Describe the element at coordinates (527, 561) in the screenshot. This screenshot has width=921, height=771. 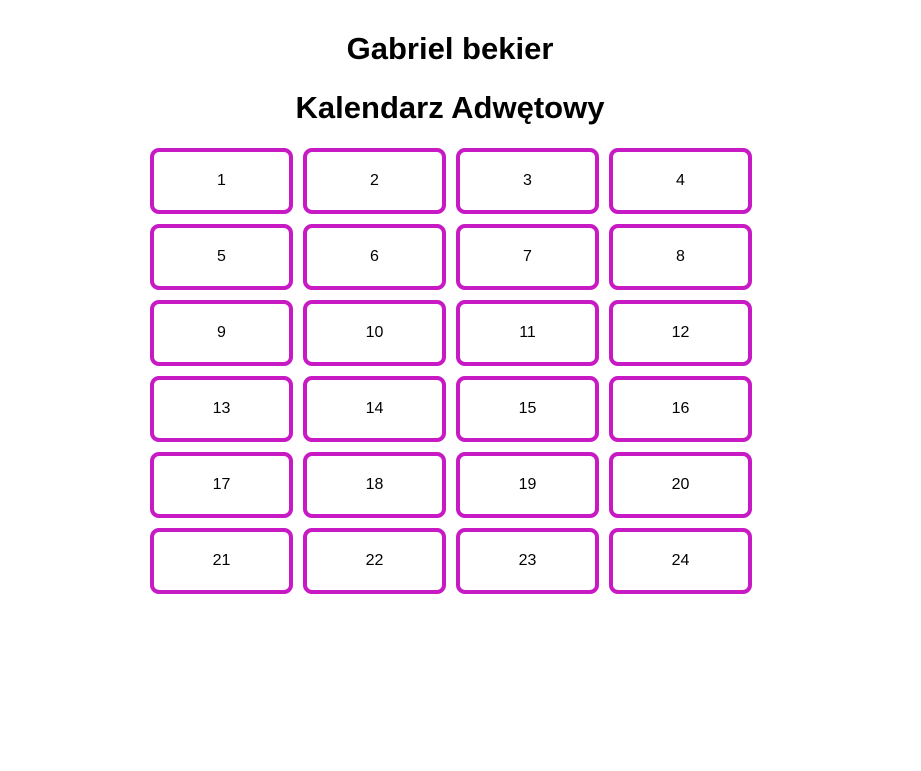
I see `calendar-day-23: 23` at that location.